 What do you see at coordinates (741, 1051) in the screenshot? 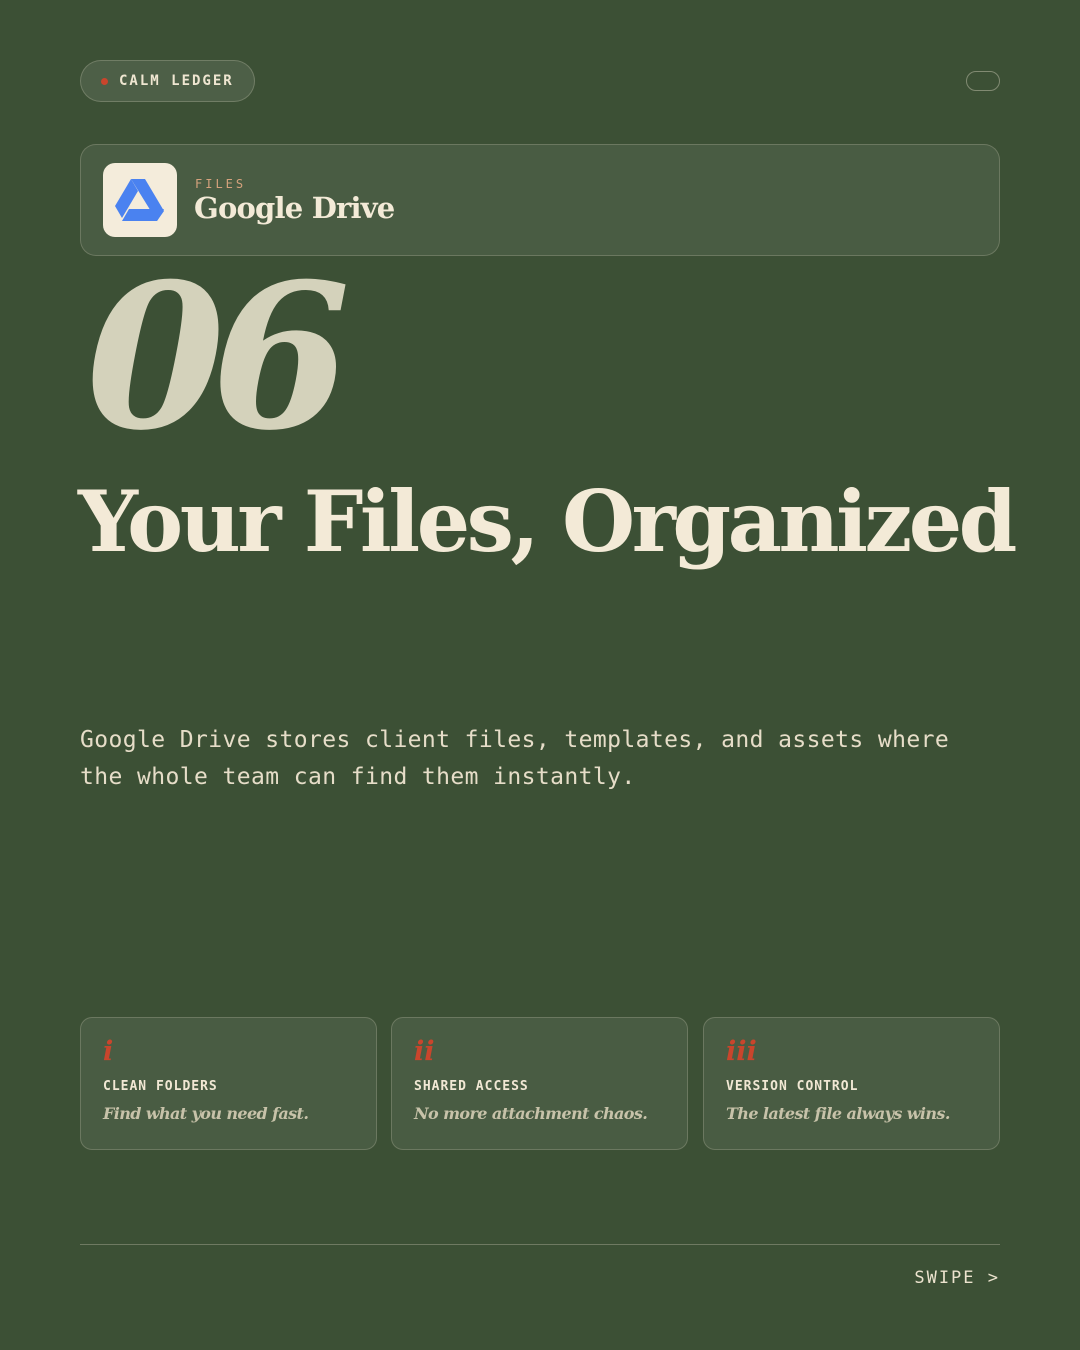
I see `feature-numeral: iii` at bounding box center [741, 1051].